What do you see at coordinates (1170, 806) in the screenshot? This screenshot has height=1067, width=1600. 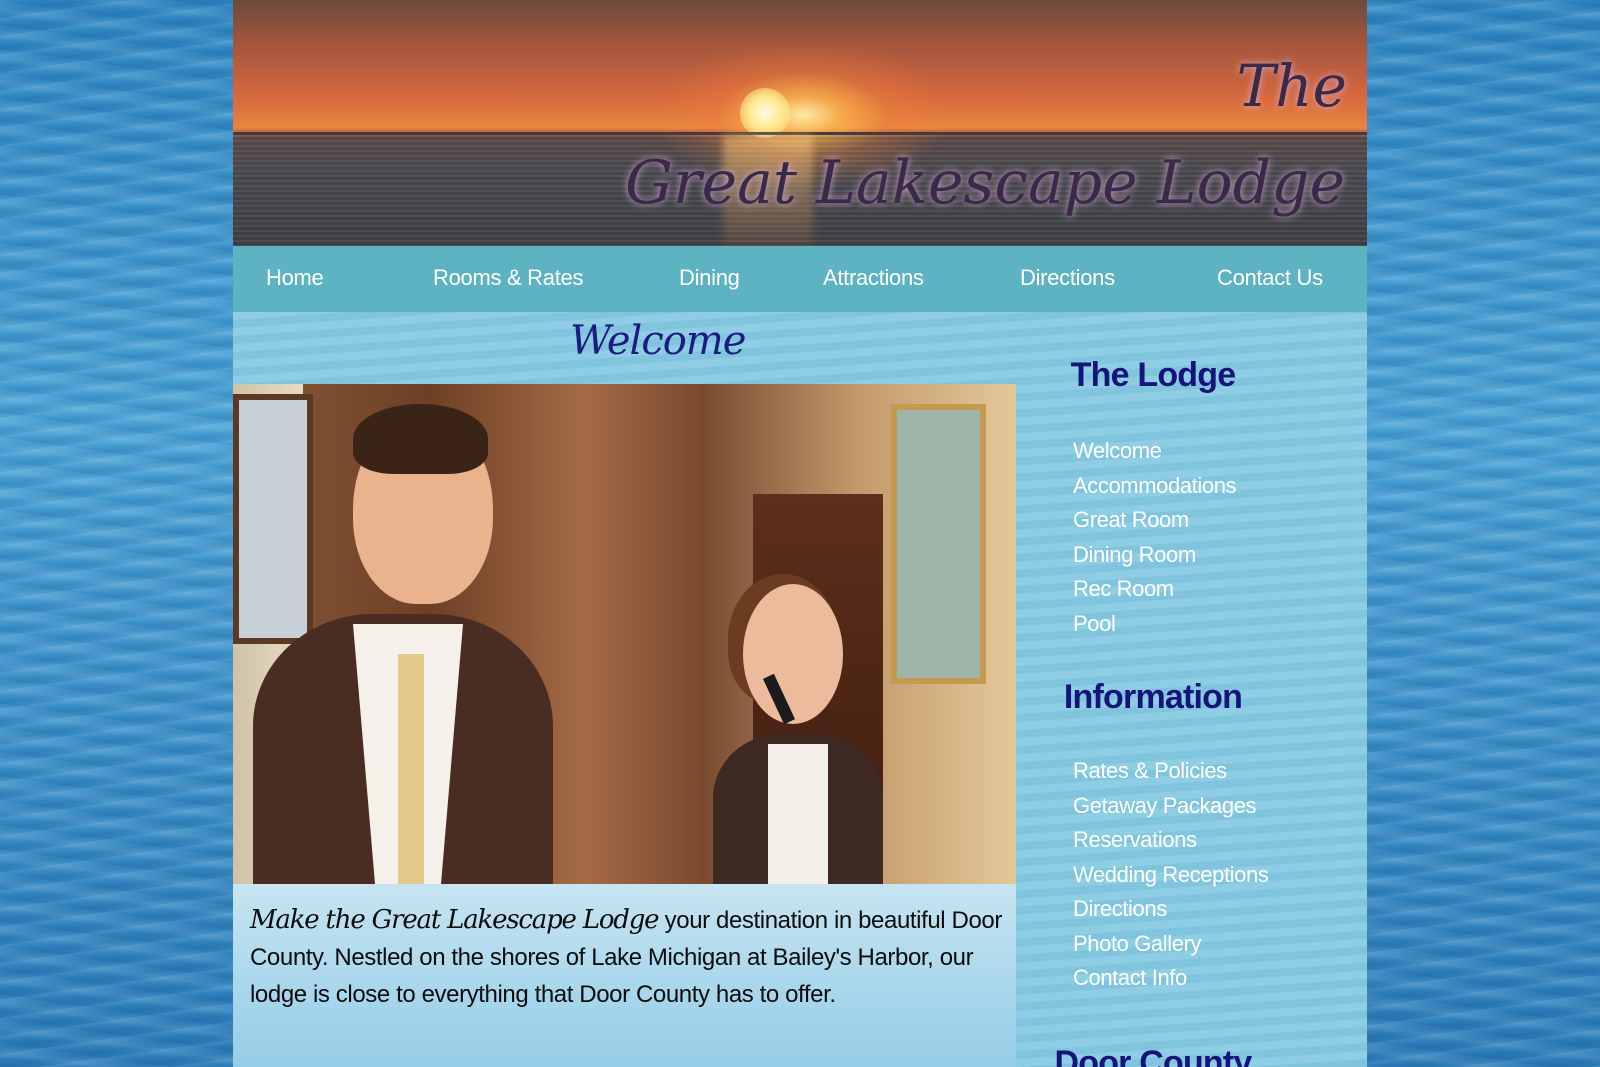 I see `sidebar-item-getaway-packages: Getaway Packages` at bounding box center [1170, 806].